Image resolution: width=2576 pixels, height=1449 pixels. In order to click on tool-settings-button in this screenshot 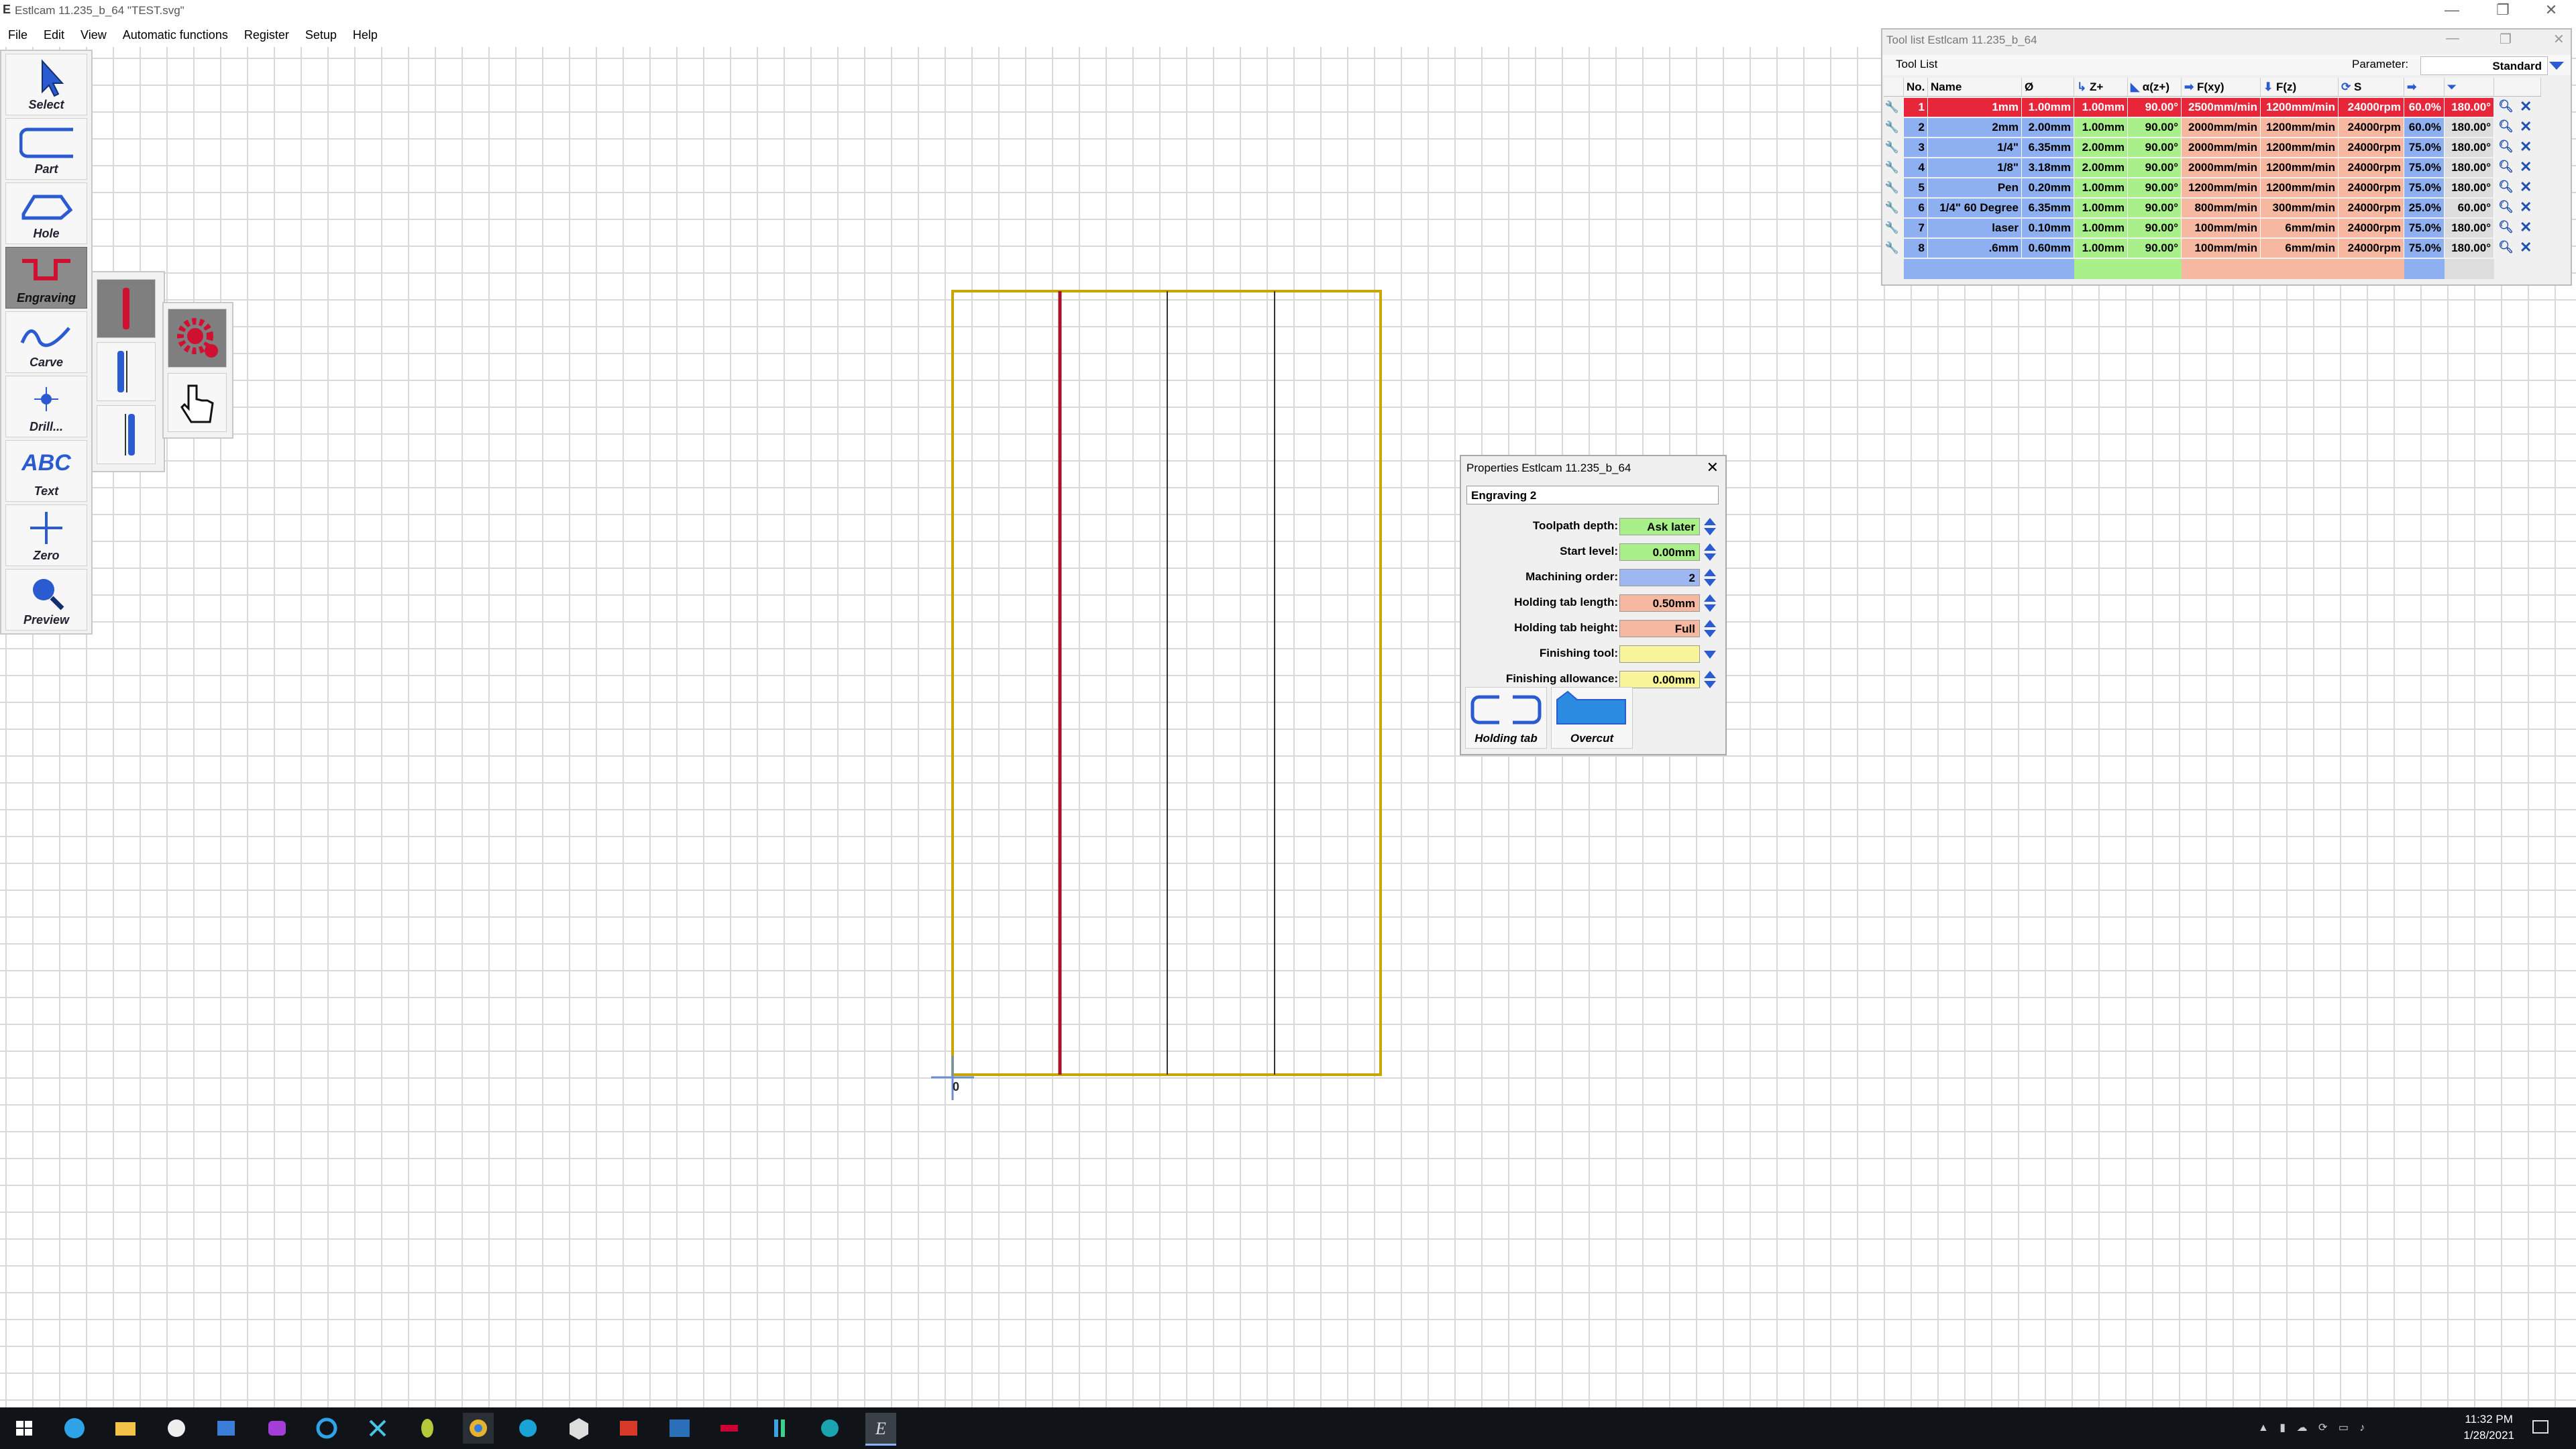, I will do `click(197, 338)`.